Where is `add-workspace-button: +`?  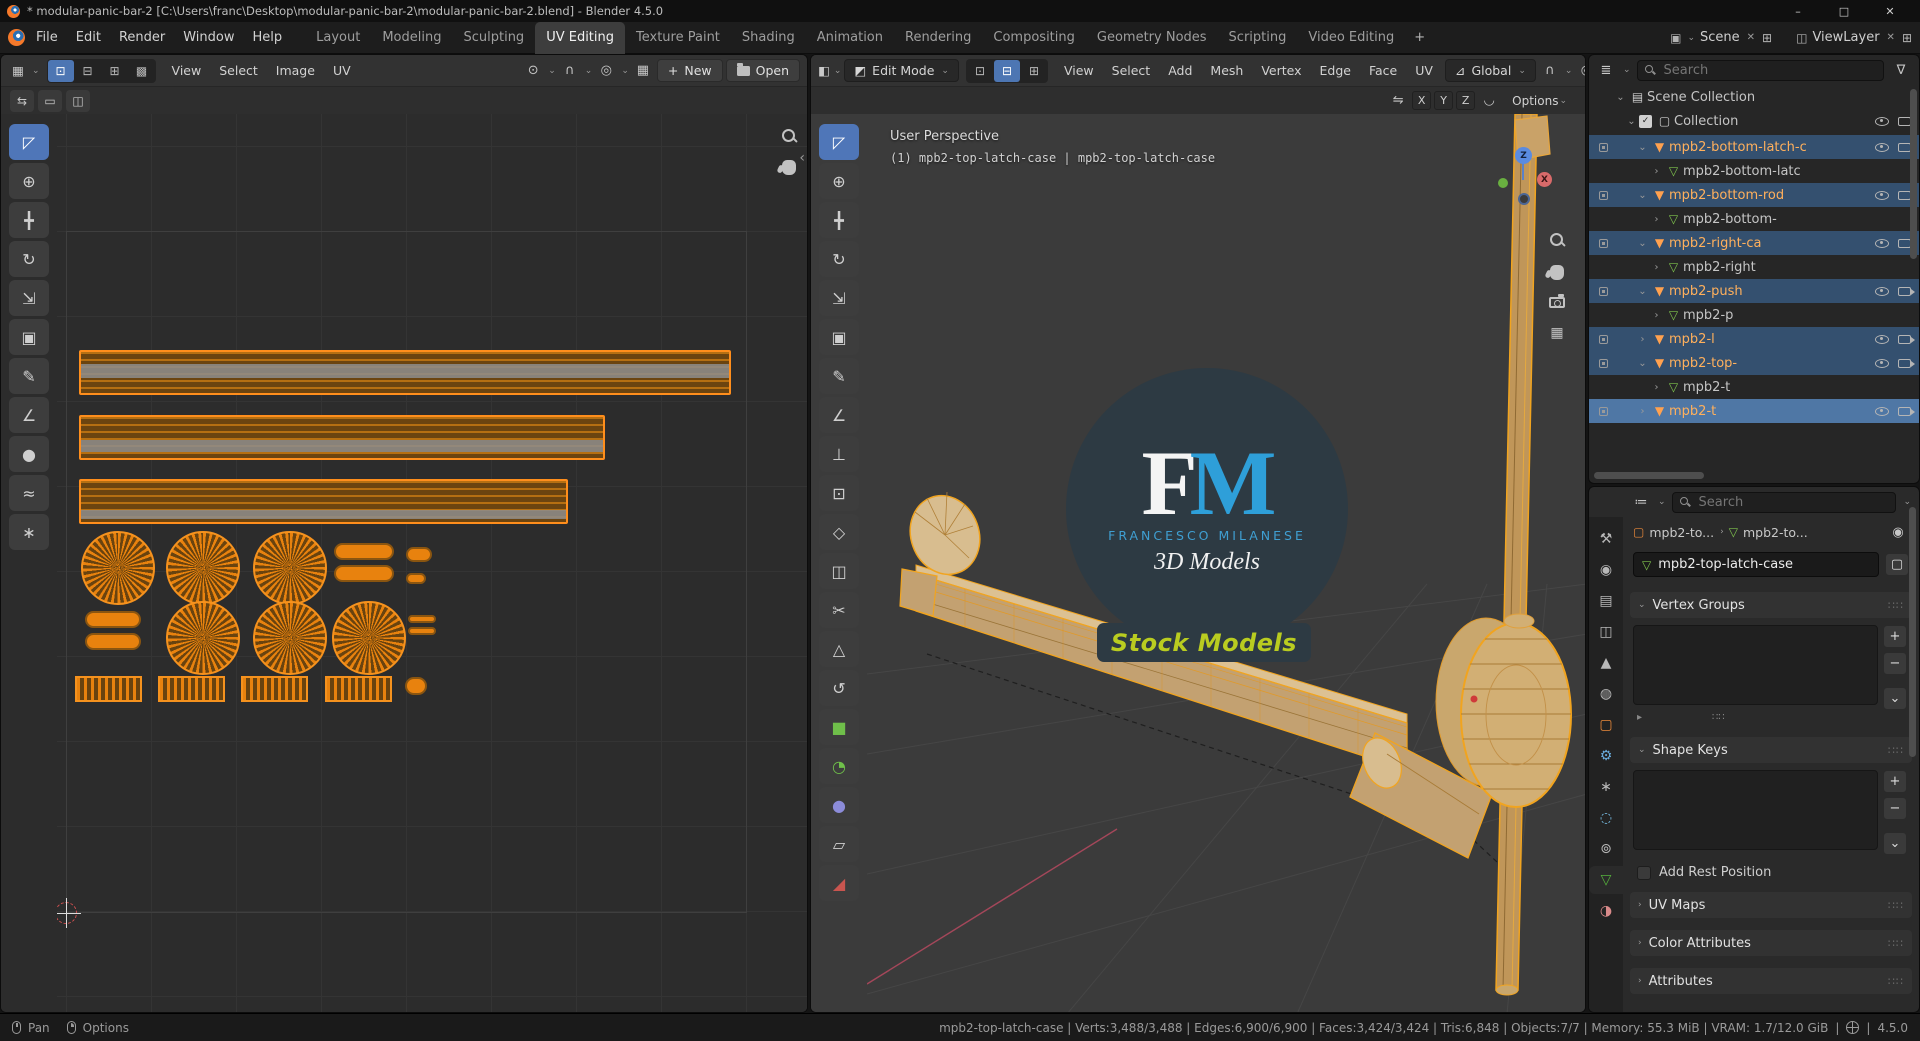
add-workspace-button: + is located at coordinates (1419, 37).